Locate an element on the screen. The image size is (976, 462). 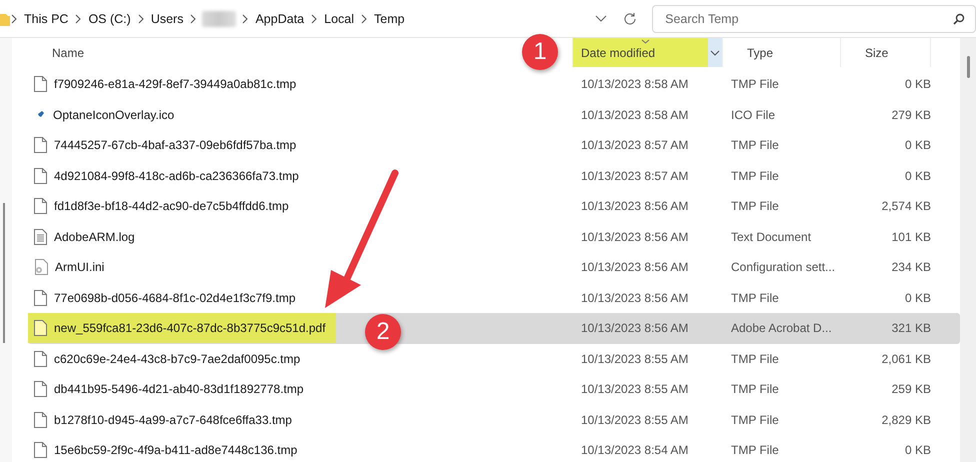
file-type: ICO File is located at coordinates (753, 115).